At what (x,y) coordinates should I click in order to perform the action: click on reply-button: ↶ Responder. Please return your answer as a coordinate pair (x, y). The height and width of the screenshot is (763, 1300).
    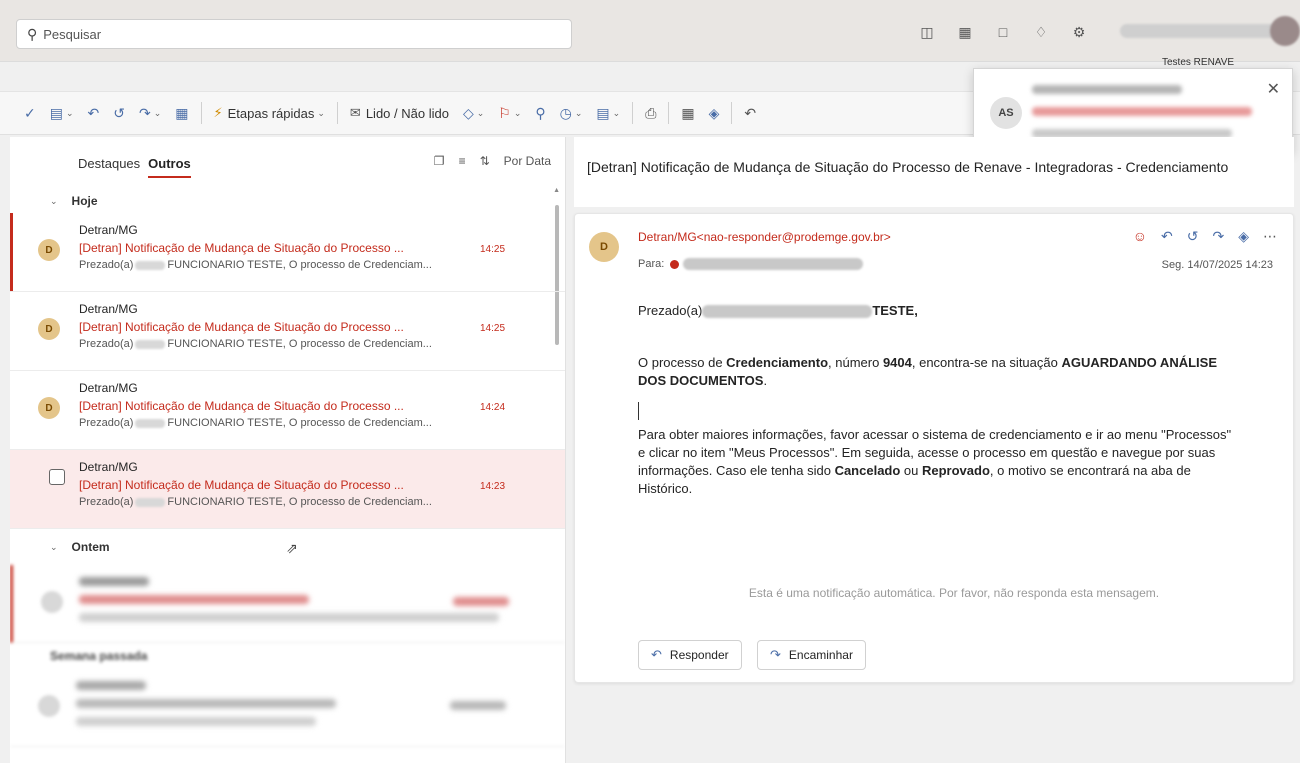
    Looking at the image, I should click on (690, 655).